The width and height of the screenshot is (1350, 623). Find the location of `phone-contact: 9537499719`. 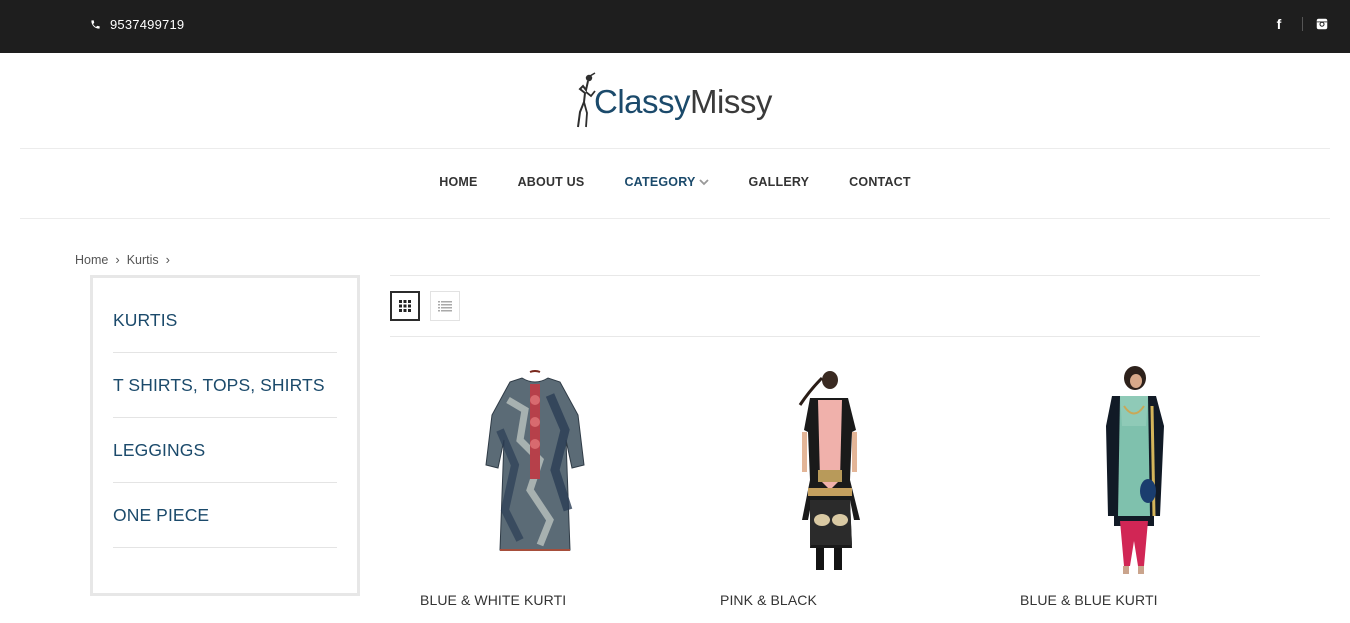

phone-contact: 9537499719 is located at coordinates (137, 24).